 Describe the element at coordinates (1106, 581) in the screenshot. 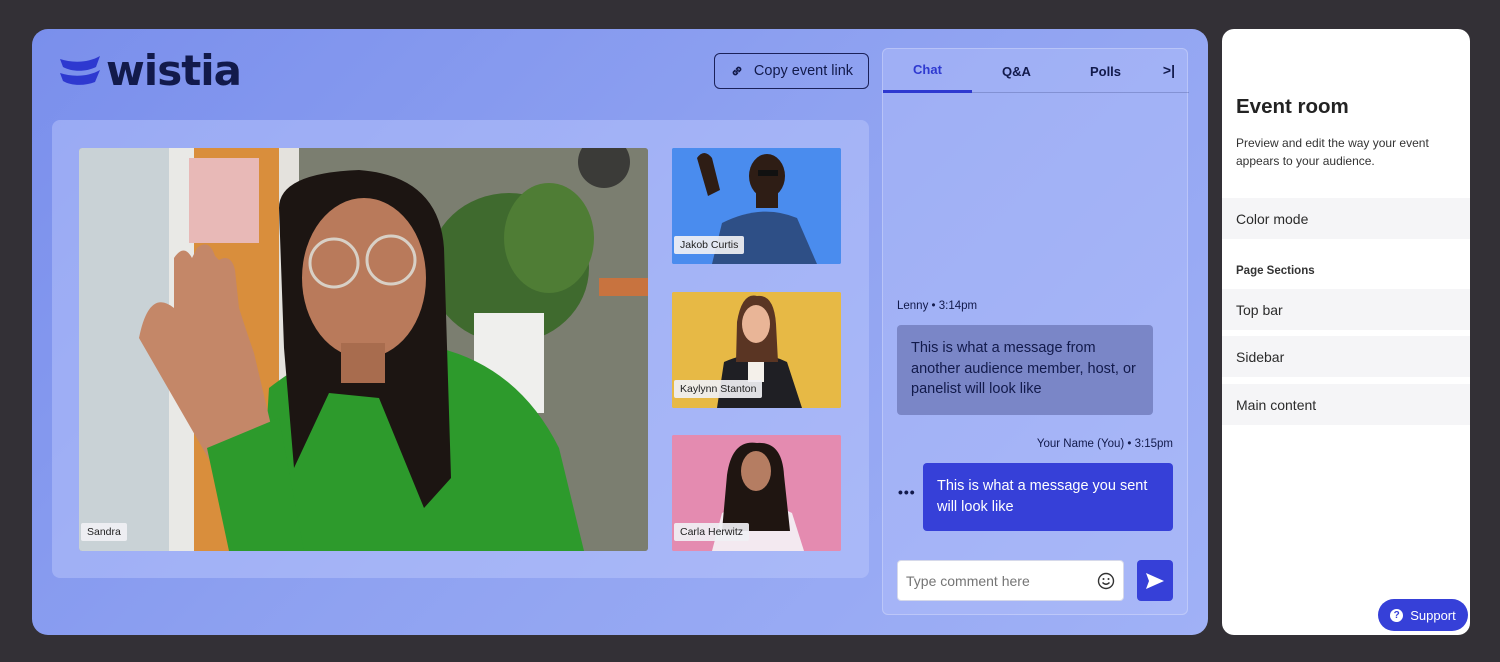

I see `emoji-icon` at that location.